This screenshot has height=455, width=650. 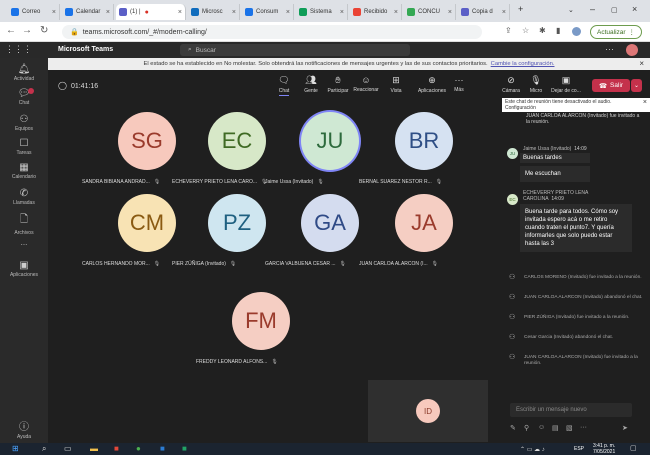 I want to click on file-explorer-icon: ▬, so click(x=94, y=448).